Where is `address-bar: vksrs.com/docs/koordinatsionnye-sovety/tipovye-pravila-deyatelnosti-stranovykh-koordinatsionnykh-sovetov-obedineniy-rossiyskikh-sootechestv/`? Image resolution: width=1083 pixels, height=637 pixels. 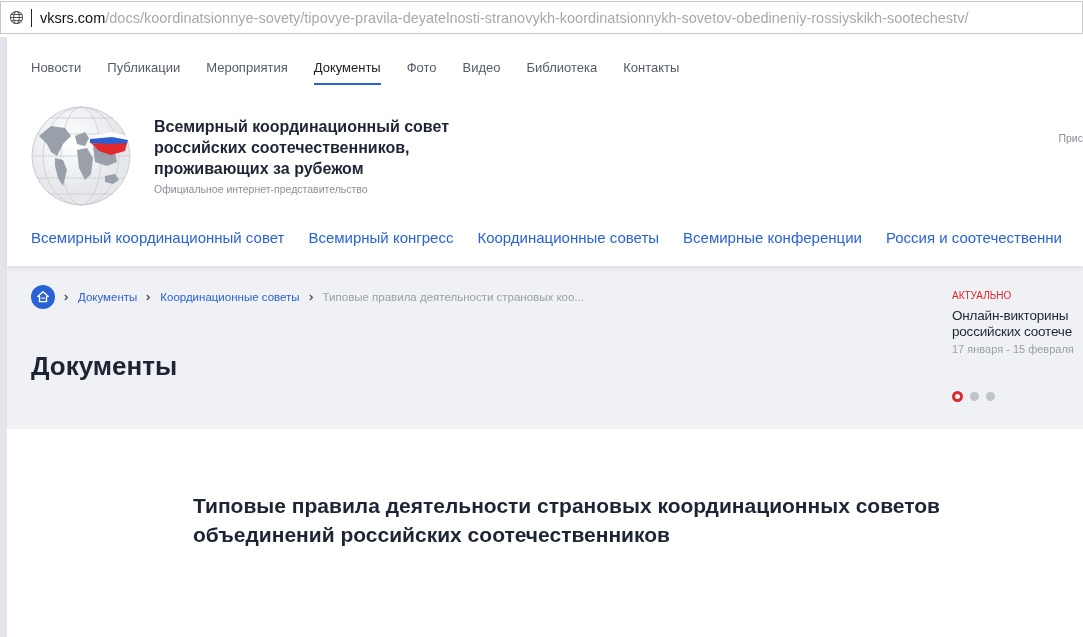 address-bar: vksrs.com/docs/koordinatsionnye-sovety/tipovye-pravila-deyatelnosti-stranovykh-koordinatsionnykh-sovetov-obedineniy-rossiyskikh-sootechestv/ is located at coordinates (541, 17).